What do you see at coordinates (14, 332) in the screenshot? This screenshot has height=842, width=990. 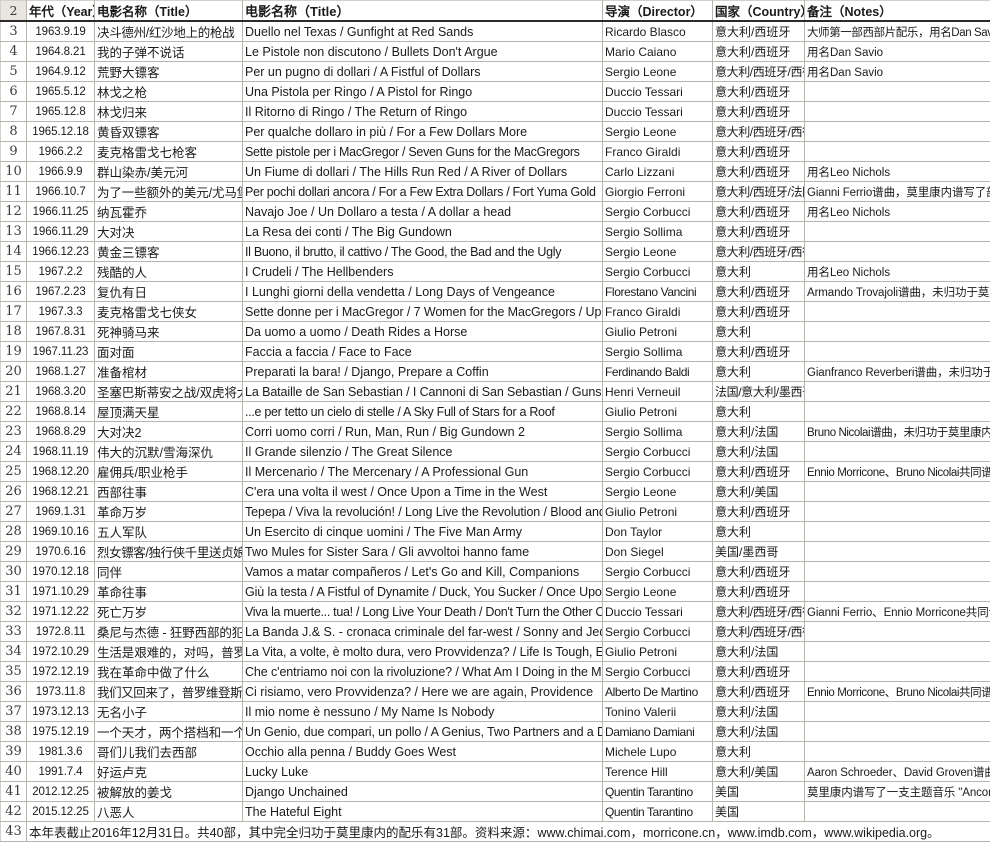 I see `row-header-number: 18` at bounding box center [14, 332].